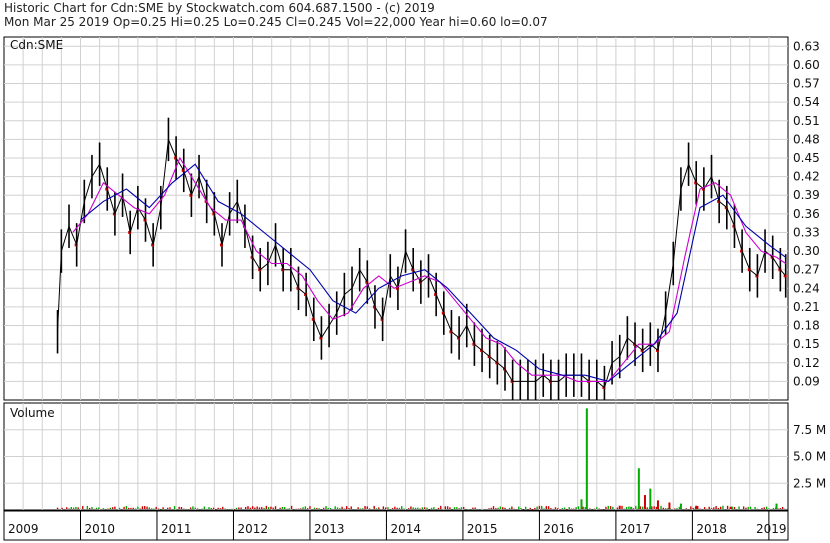  I want to click on volume-tick-label: 2.5 M, so click(809, 483).